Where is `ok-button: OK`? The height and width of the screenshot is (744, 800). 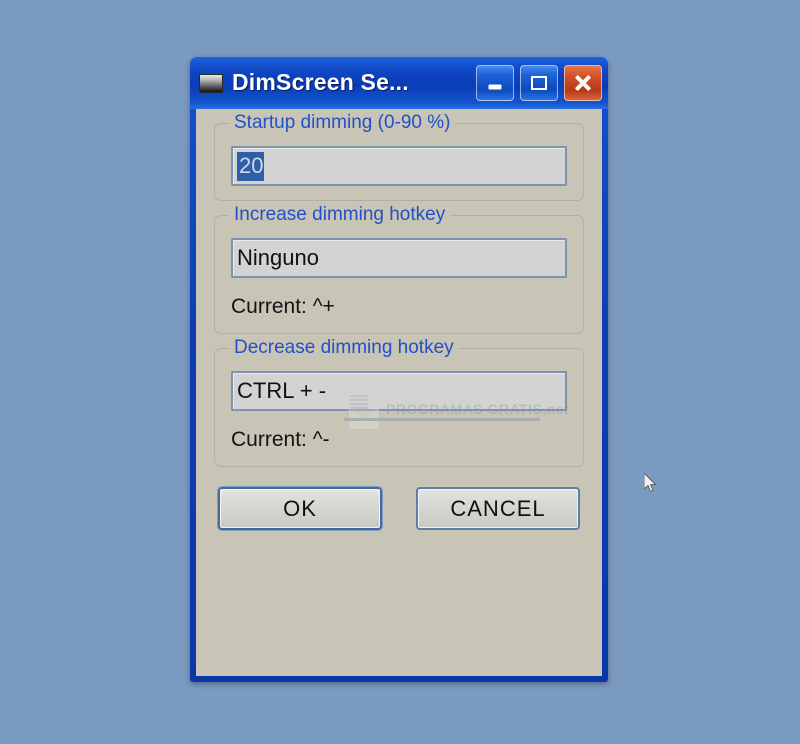
ok-button: OK is located at coordinates (300, 508).